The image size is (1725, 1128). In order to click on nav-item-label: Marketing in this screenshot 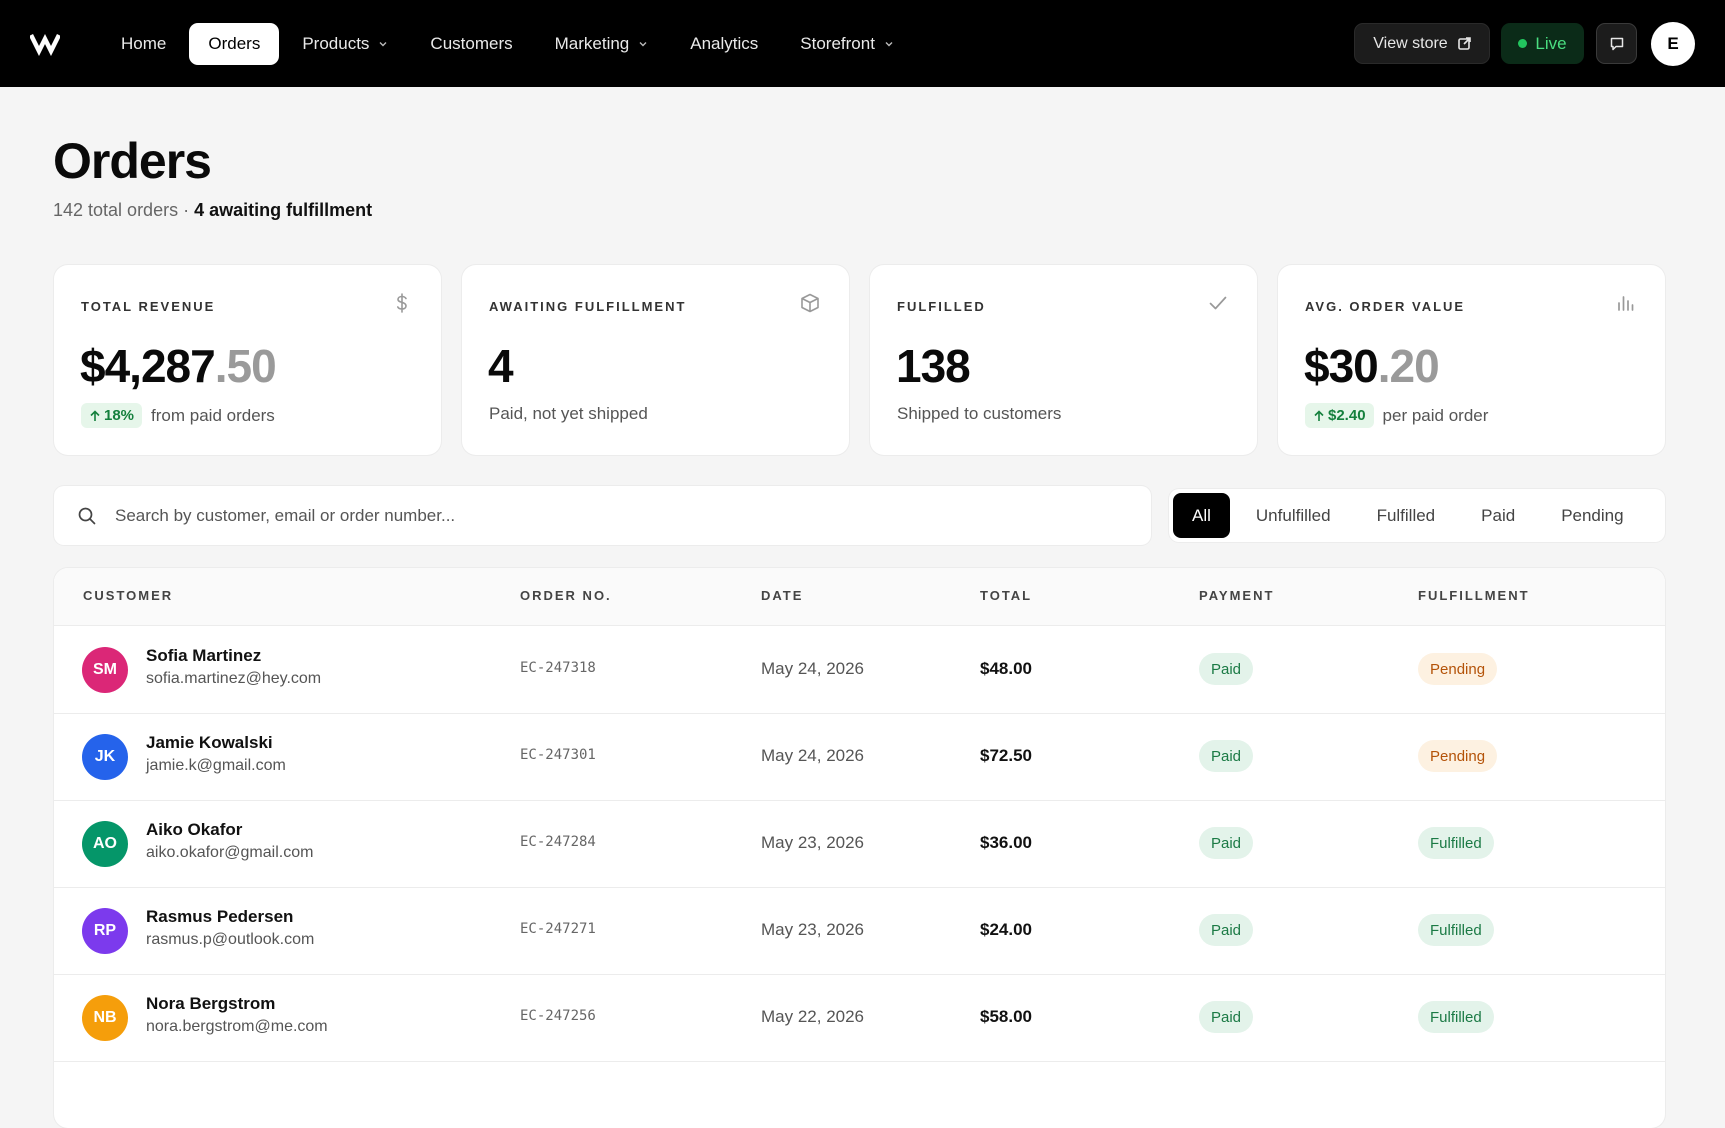, I will do `click(592, 43)`.